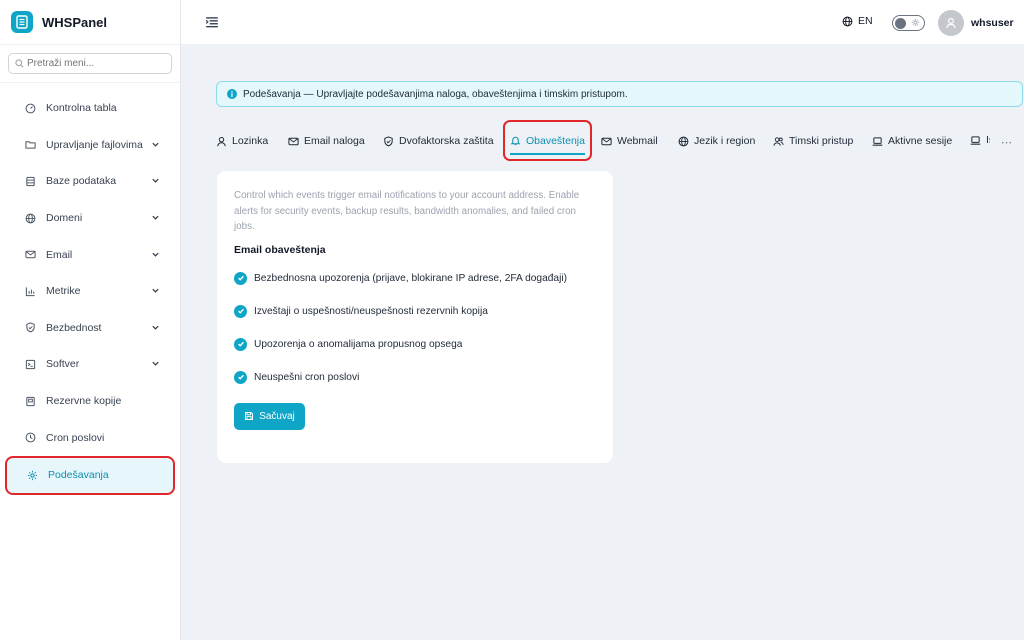 This screenshot has width=1024, height=640. I want to click on user-avatar-icon, so click(951, 23).